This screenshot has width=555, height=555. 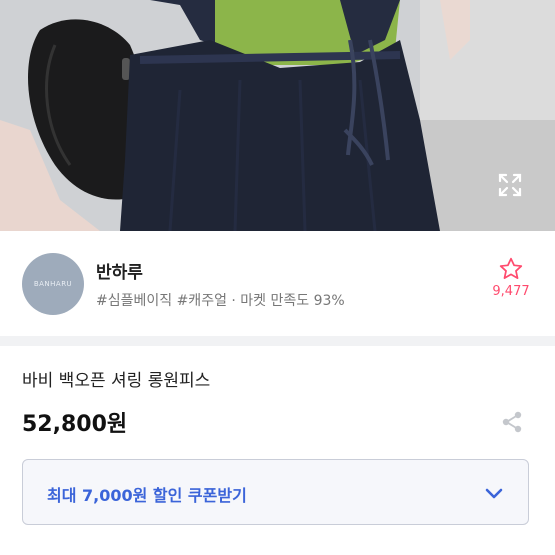 I want to click on shop-avatar-text: BANHARU, so click(x=53, y=284).